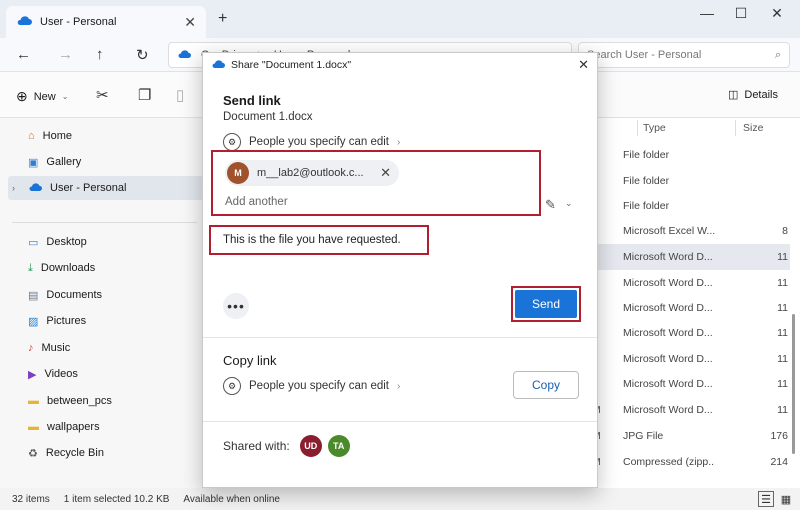 The image size is (800, 510). Describe the element at coordinates (238, 173) in the screenshot. I see `avatar: M` at that location.